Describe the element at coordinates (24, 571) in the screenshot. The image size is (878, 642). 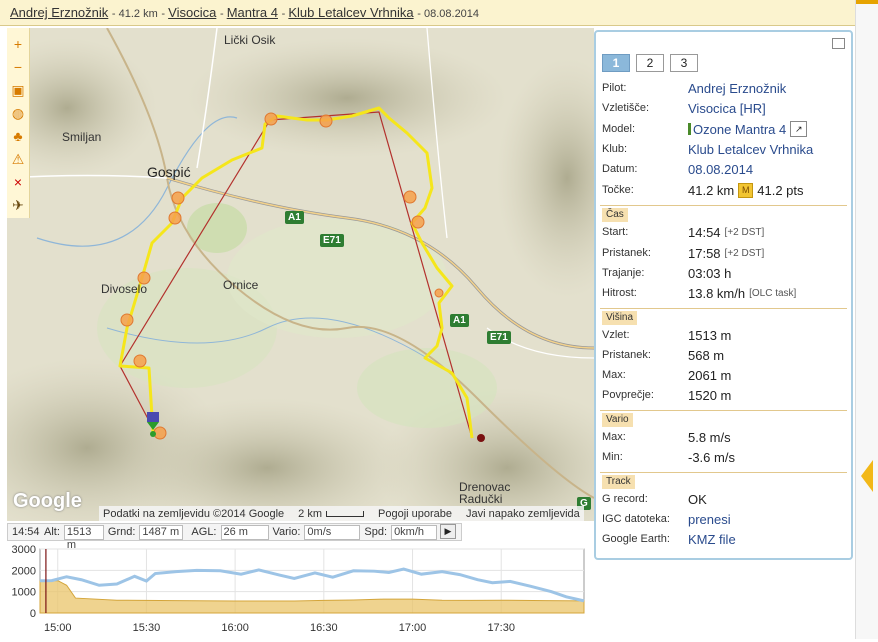
I see `y-tick-label: 2000` at that location.